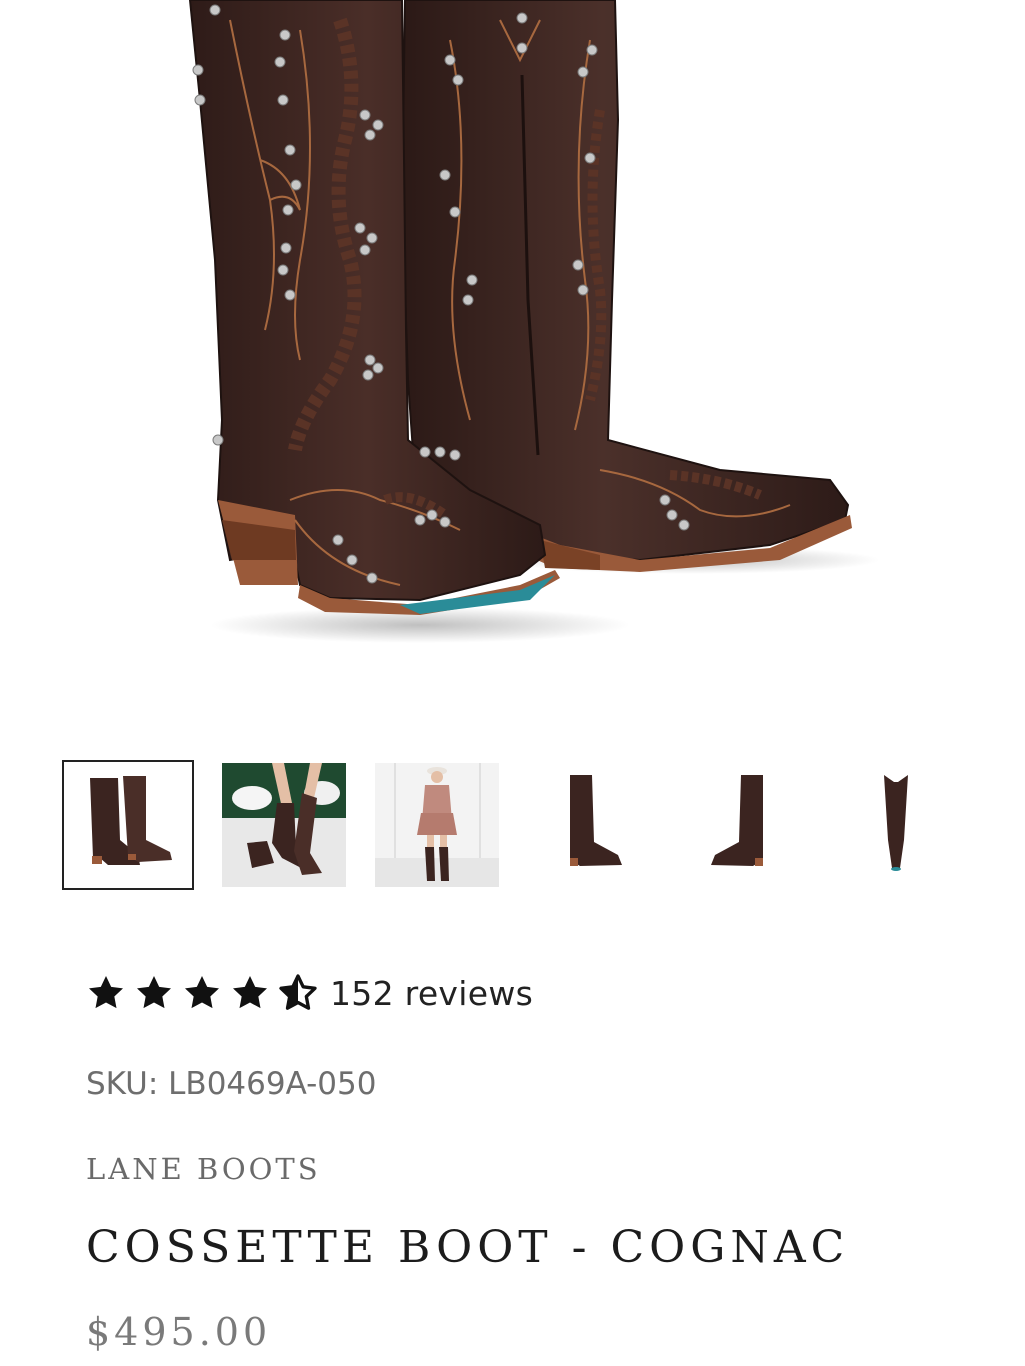  Describe the element at coordinates (298, 992) in the screenshot. I see `star-half-icon` at that location.